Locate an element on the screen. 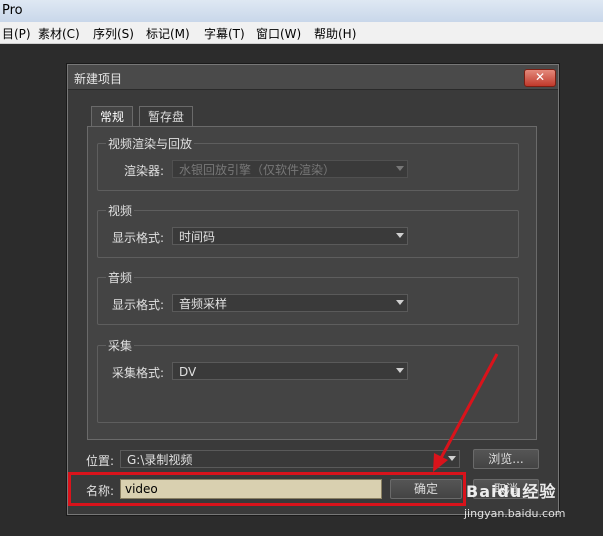 Image resolution: width=603 pixels, height=536 pixels. watermark-url: jingyan.baidu.com is located at coordinates (515, 513).